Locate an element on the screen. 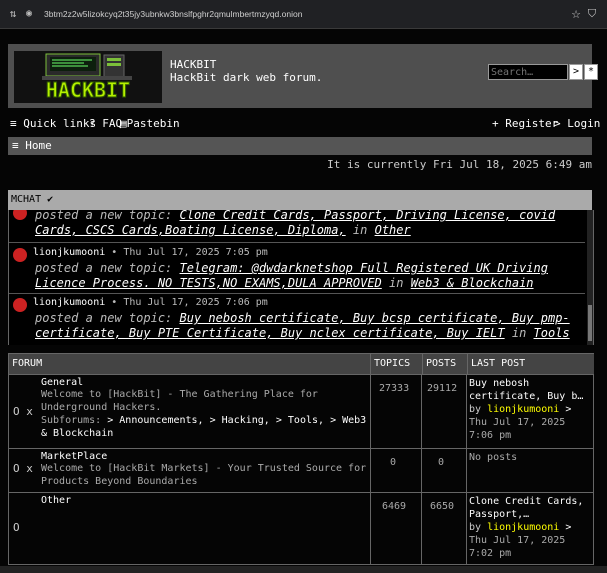 Image resolution: width=607 pixels, height=573 pixels. search-box: > * is located at coordinates (543, 72).